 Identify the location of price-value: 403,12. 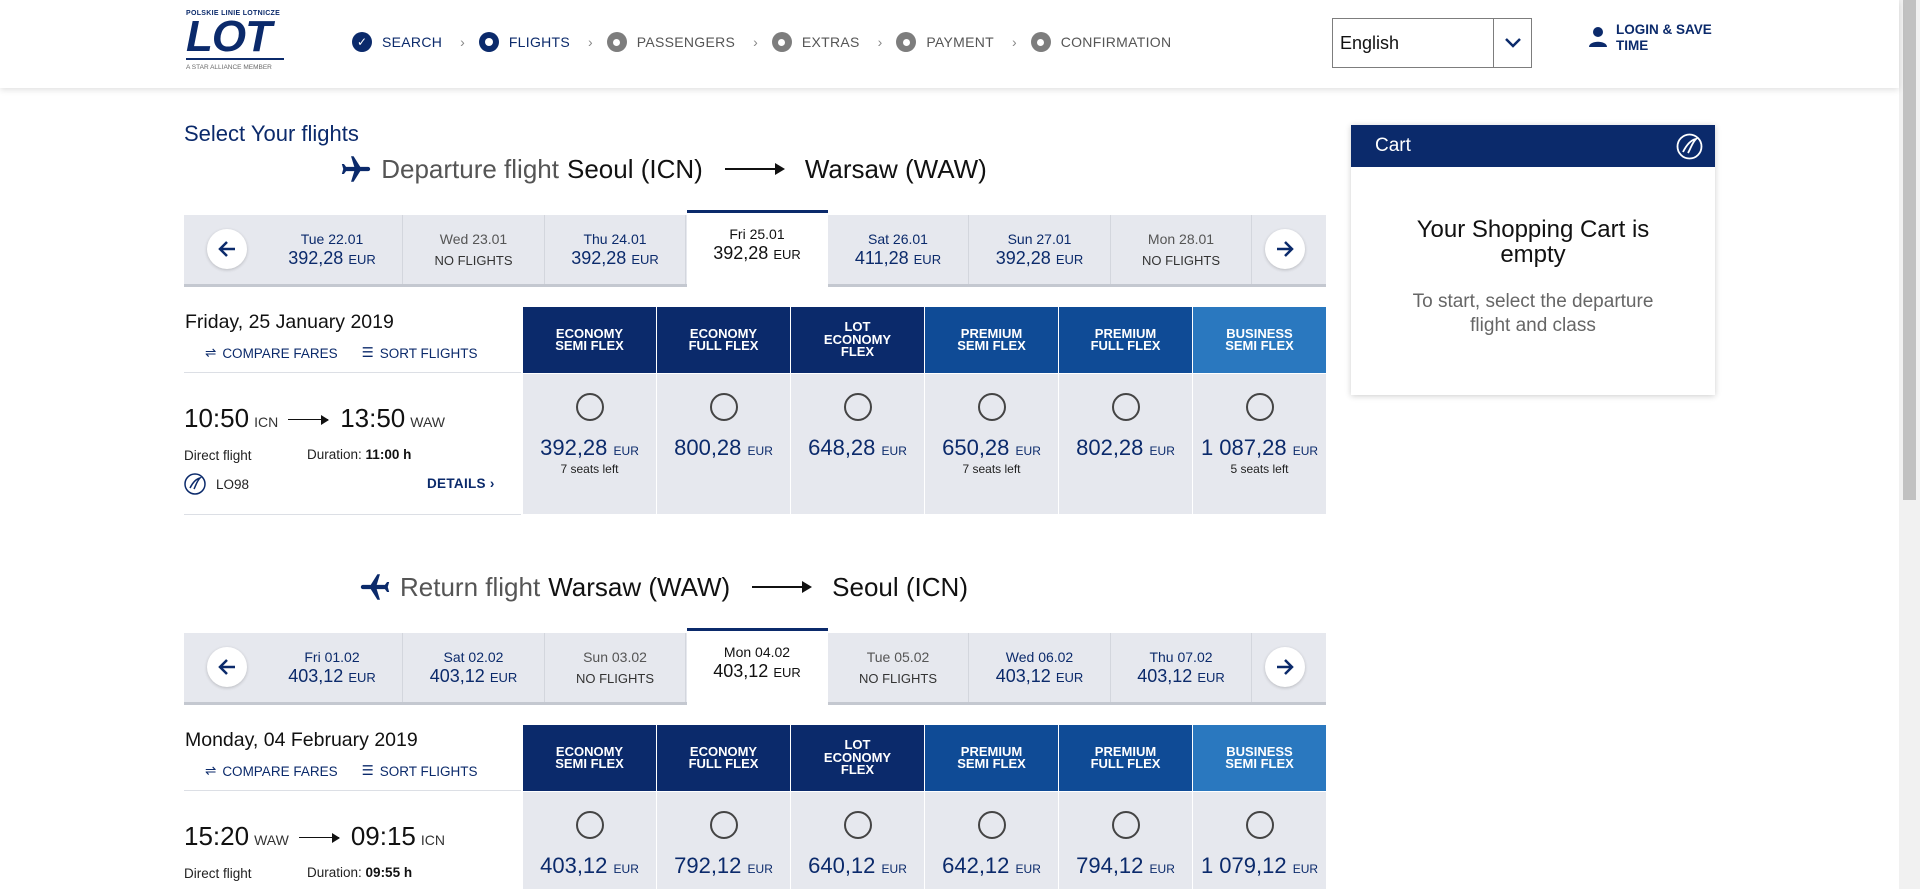
(574, 865).